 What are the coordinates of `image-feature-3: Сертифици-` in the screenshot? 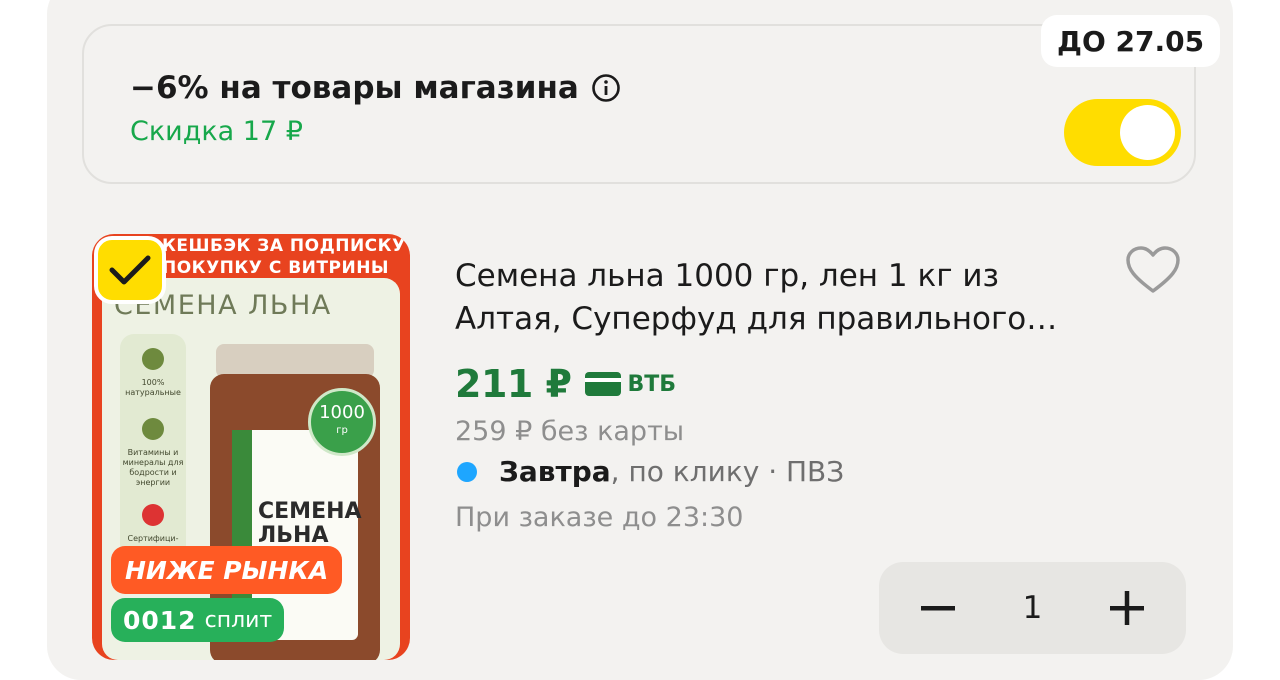 It's located at (153, 538).